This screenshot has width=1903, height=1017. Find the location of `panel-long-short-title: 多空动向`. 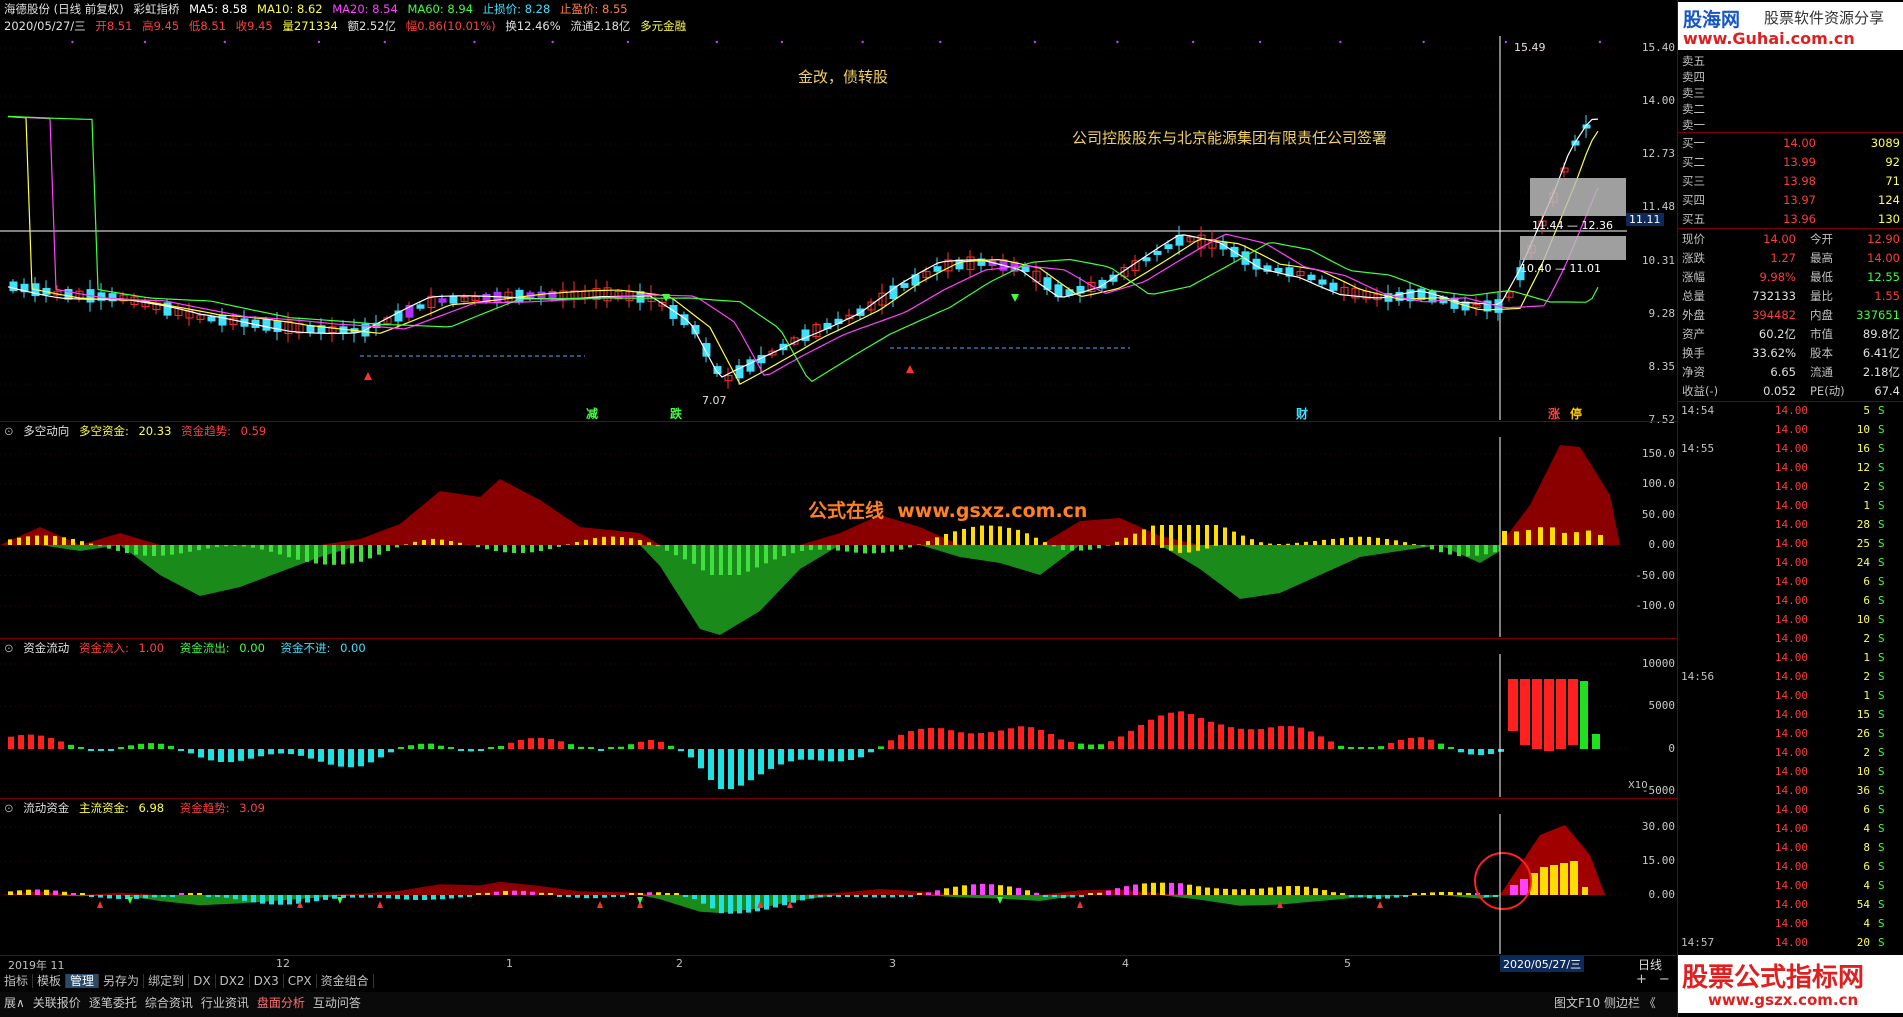

panel-long-short-title: 多空动向 is located at coordinates (46, 431).